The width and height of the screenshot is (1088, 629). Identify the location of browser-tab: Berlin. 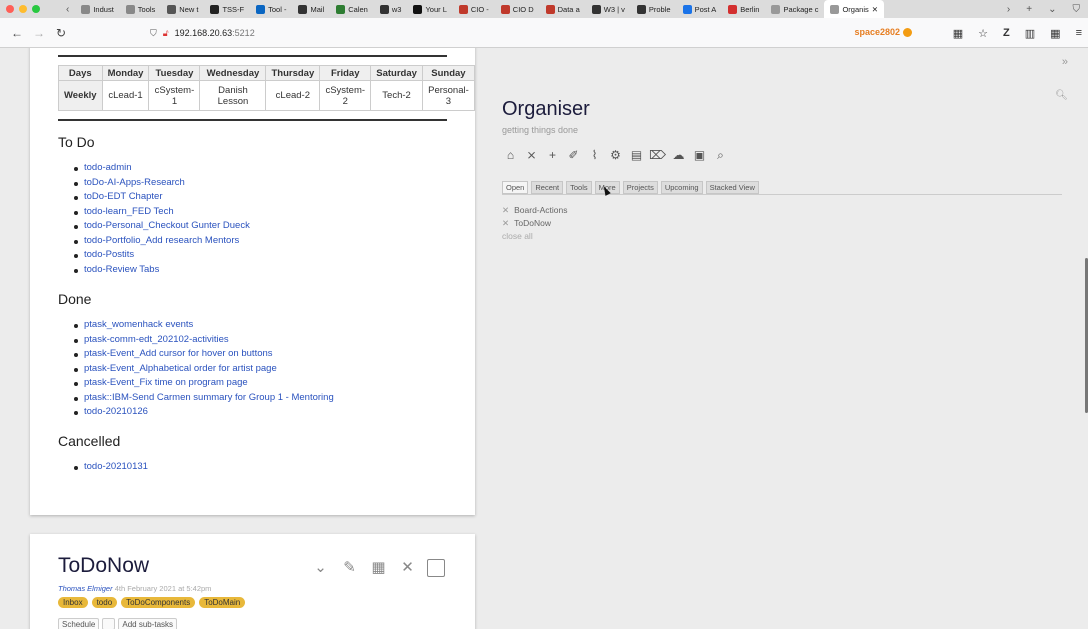
(743, 9).